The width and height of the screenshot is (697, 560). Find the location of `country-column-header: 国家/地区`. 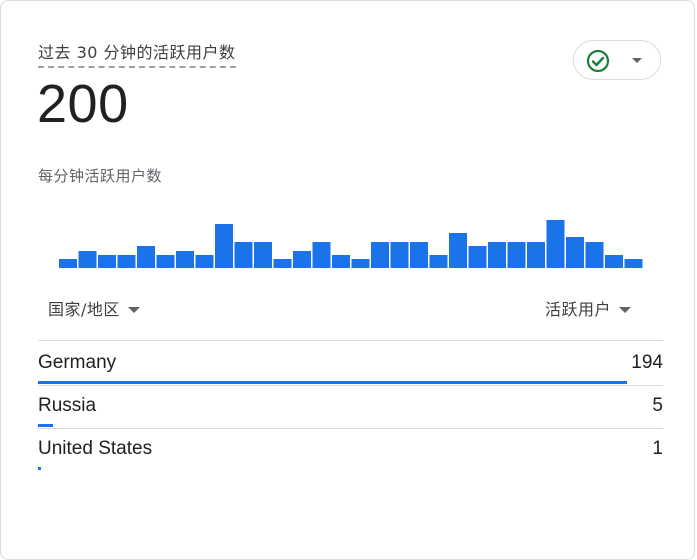

country-column-header: 国家/地区 is located at coordinates (94, 310).